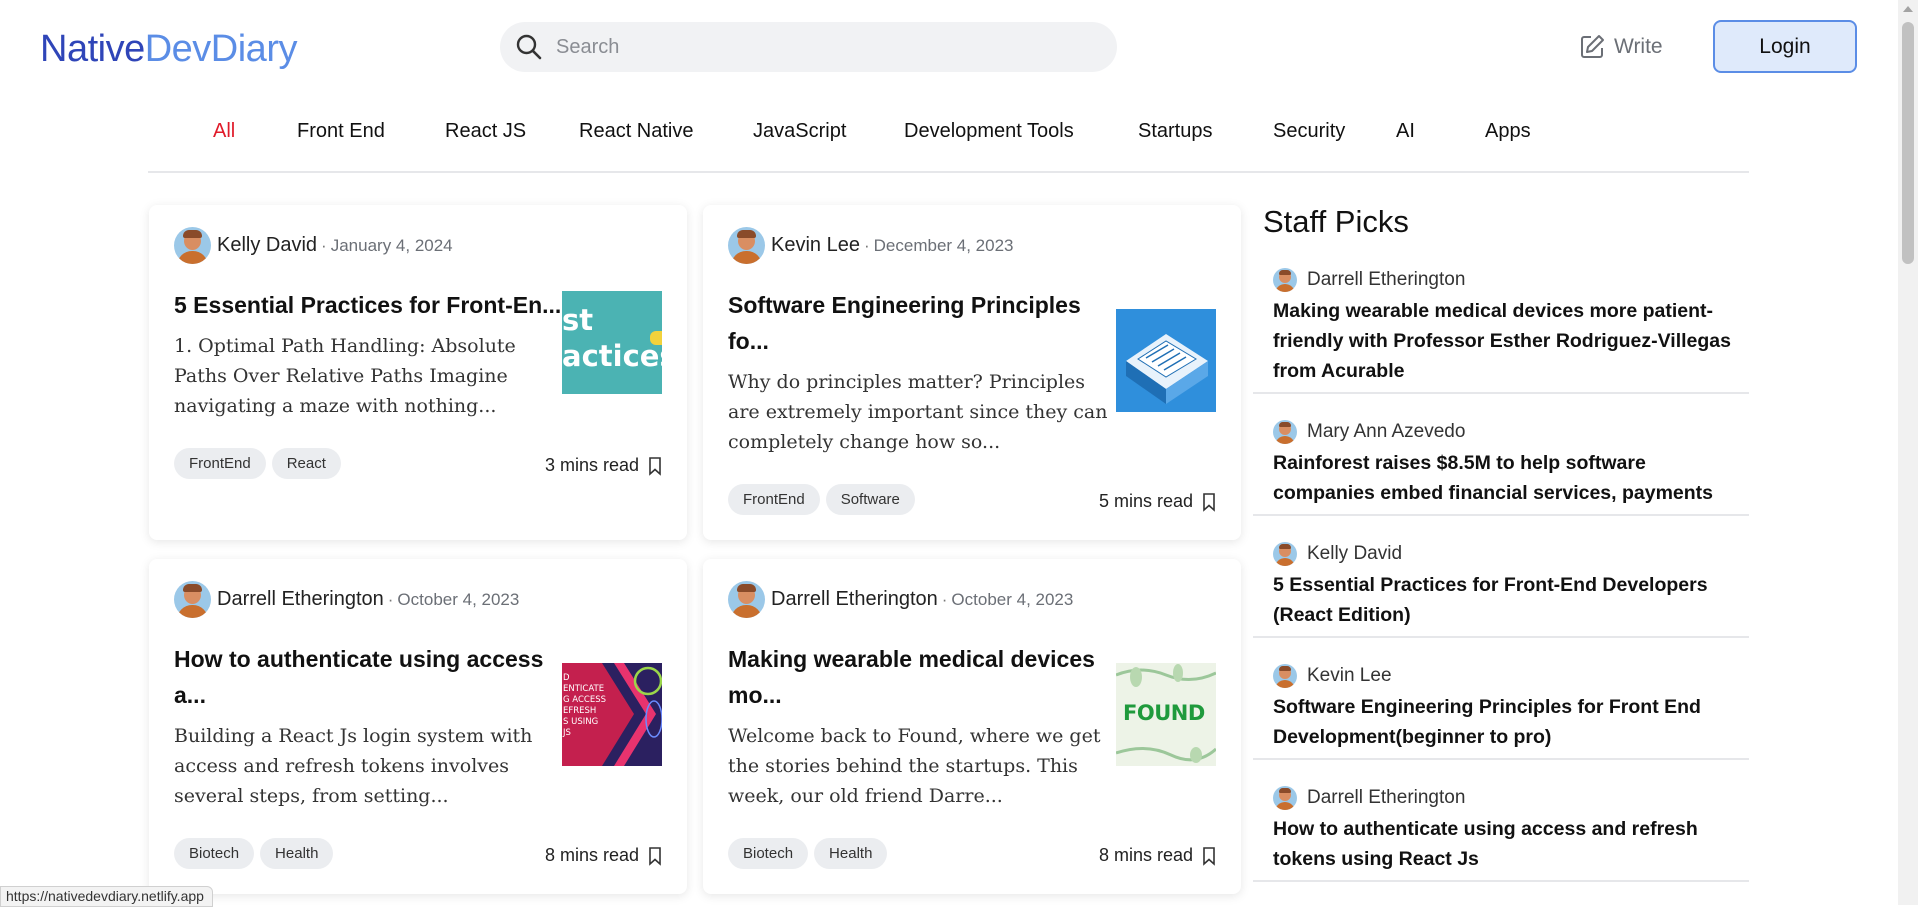 This screenshot has height=907, width=1918. Describe the element at coordinates (603, 855) in the screenshot. I see `read-time: 8 mins read` at that location.